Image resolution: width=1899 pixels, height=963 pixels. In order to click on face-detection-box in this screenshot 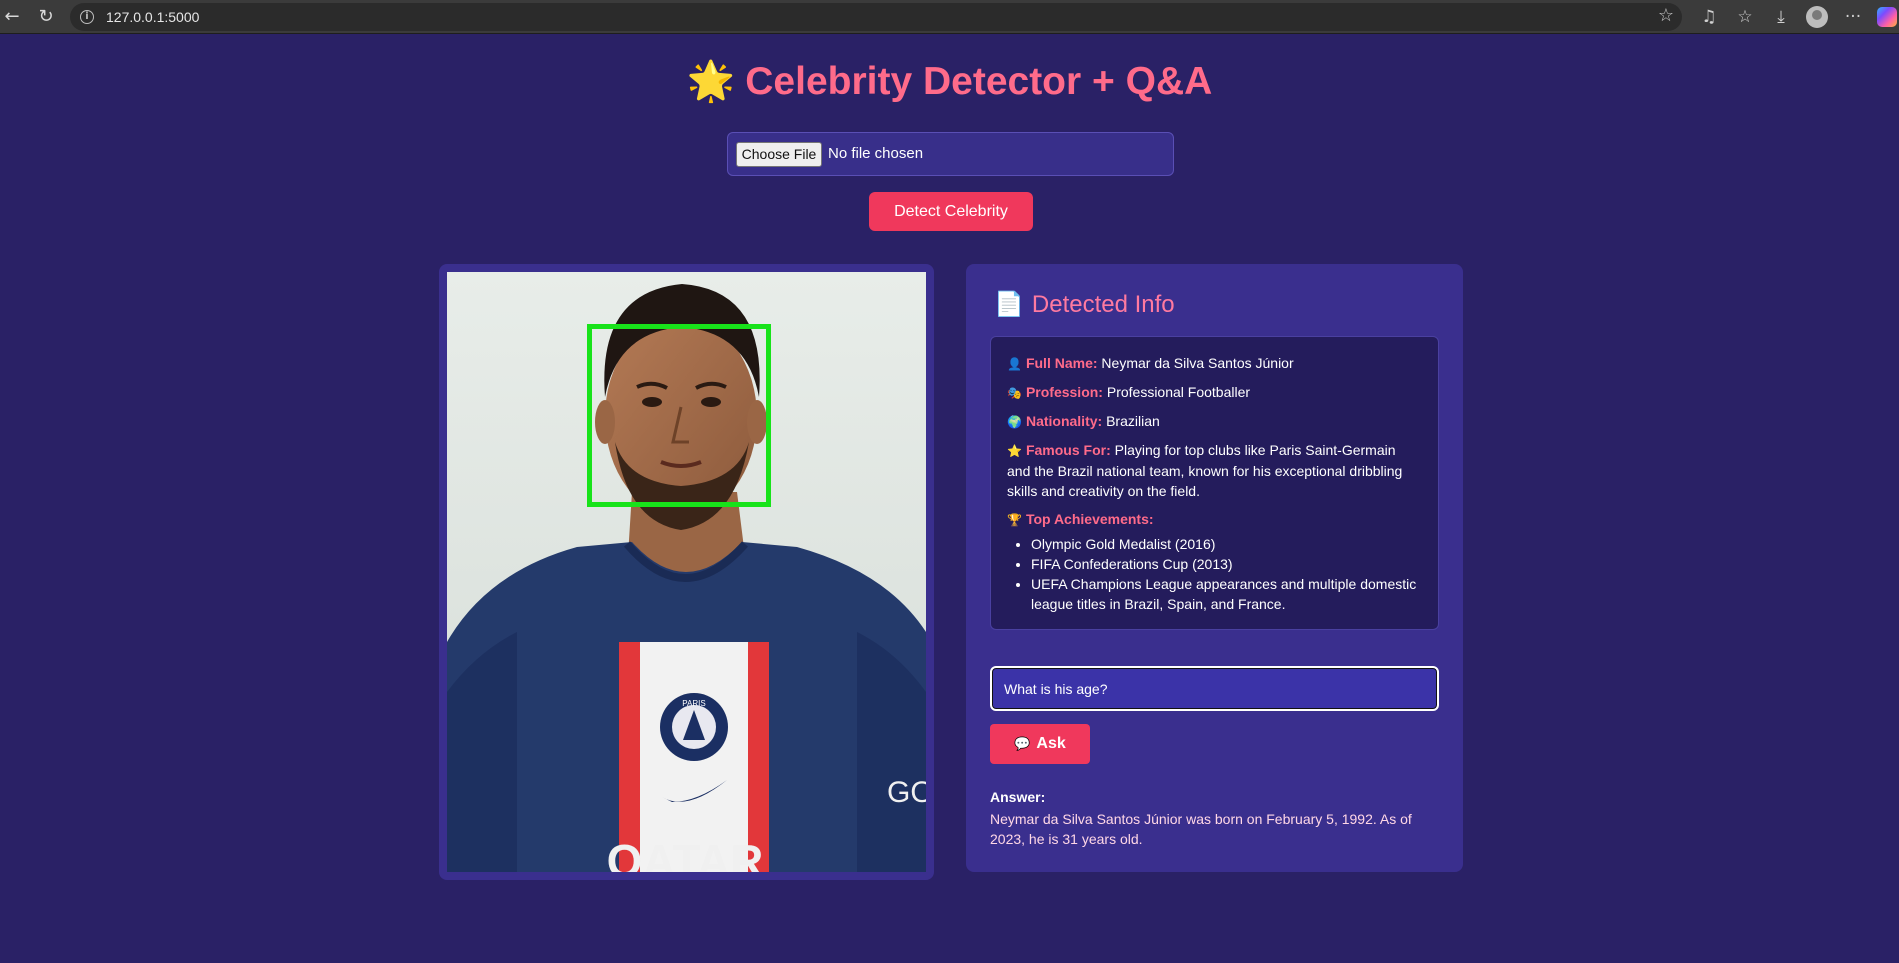, I will do `click(679, 415)`.